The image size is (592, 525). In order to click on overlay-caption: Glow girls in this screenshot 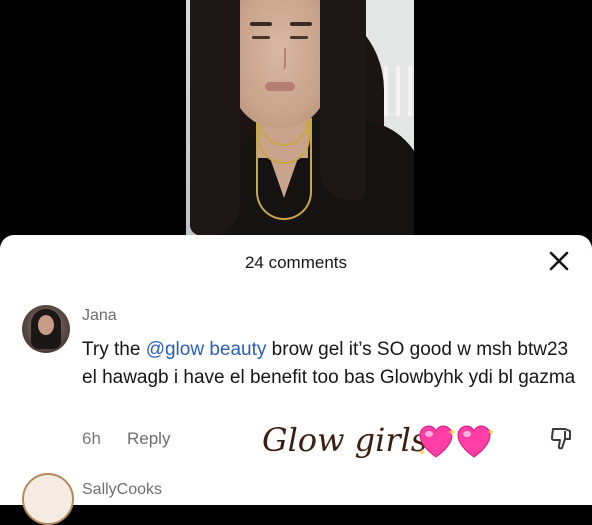, I will do `click(345, 440)`.